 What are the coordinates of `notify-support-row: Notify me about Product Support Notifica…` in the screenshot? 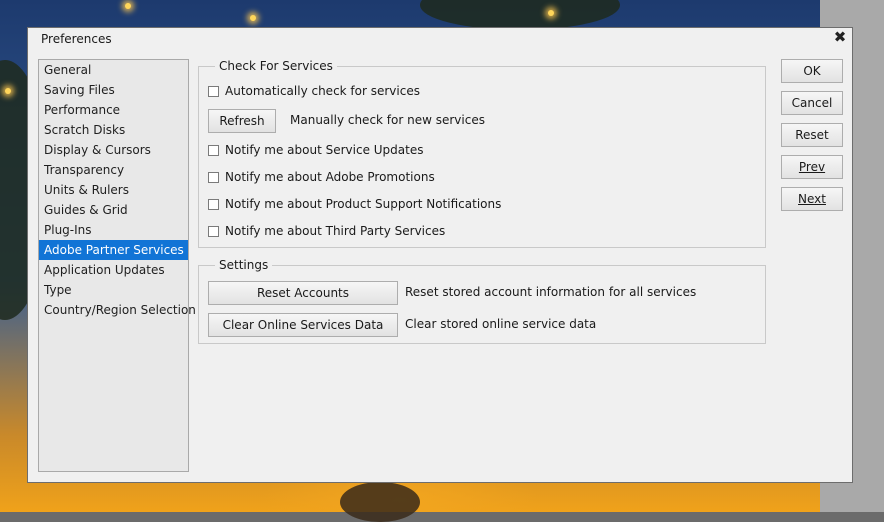 It's located at (354, 204).